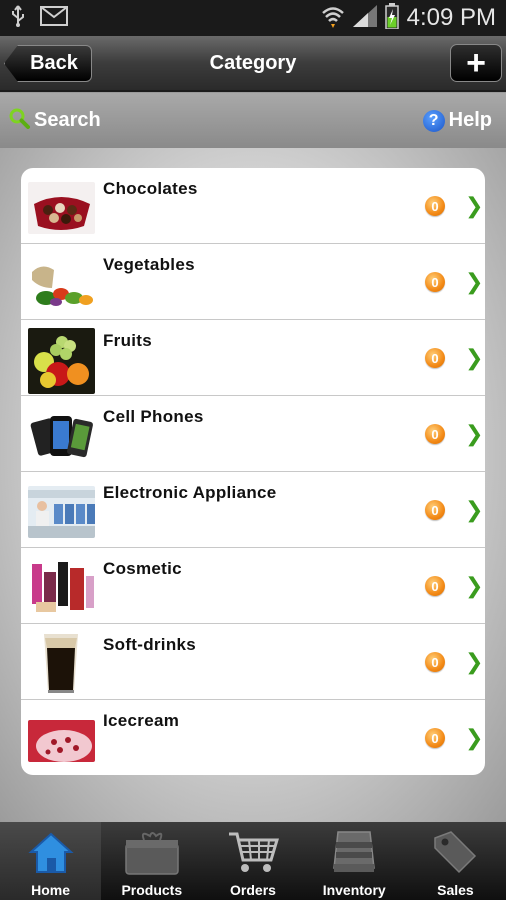 The width and height of the screenshot is (506, 900). Describe the element at coordinates (152, 890) in the screenshot. I see `tab-label: Products` at that location.